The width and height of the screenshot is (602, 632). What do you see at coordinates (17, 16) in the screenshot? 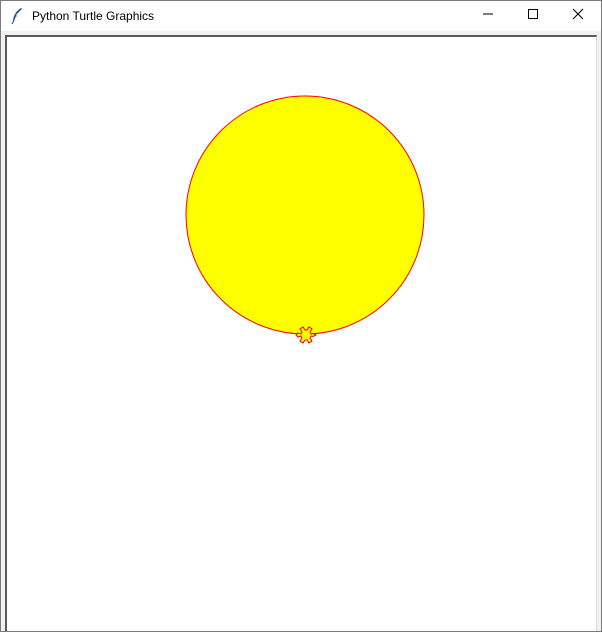
I see `feather-icon` at bounding box center [17, 16].